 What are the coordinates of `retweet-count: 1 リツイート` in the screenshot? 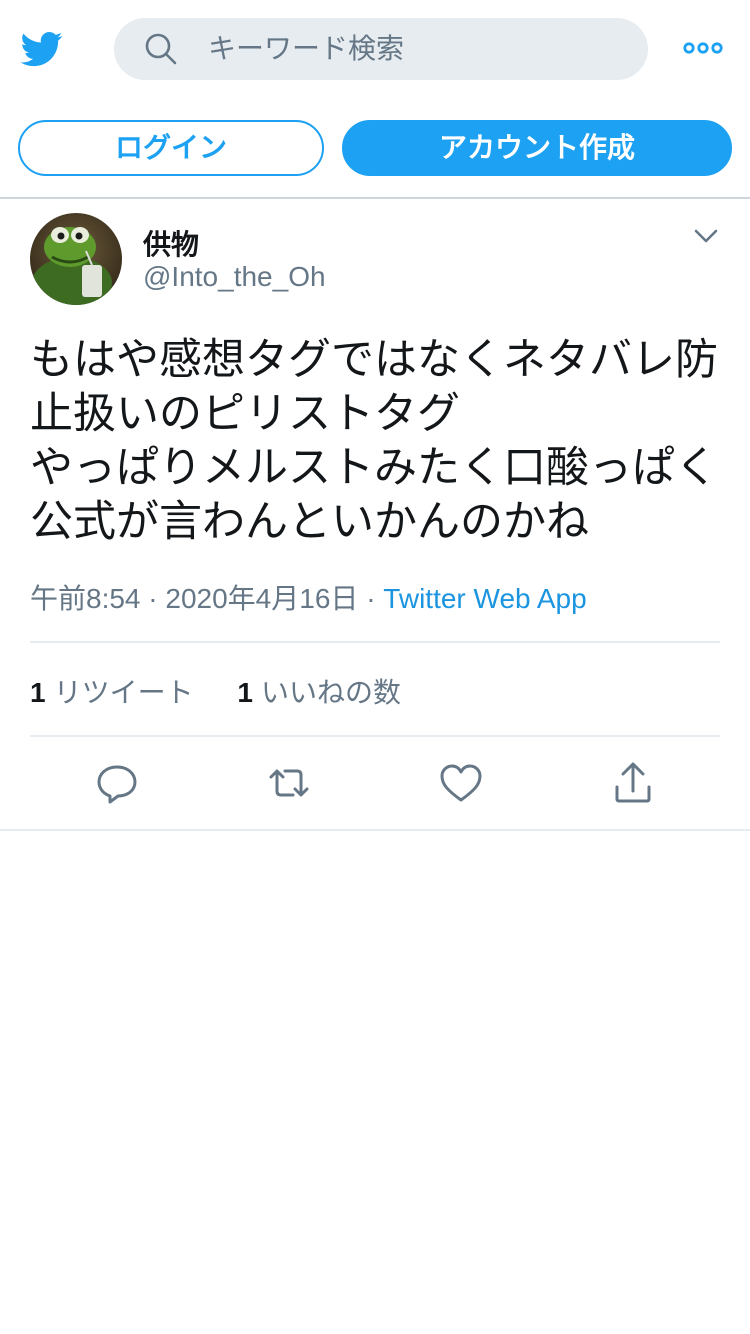 It's located at (115, 692).